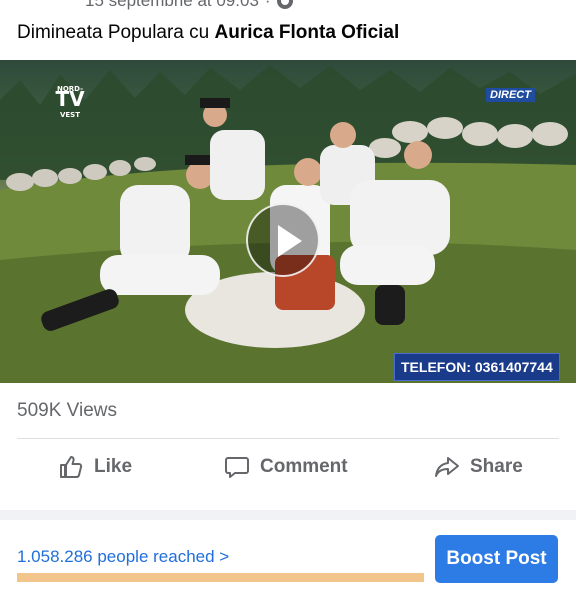  I want to click on page-name-link: Aurica Flonta Oficial, so click(307, 32).